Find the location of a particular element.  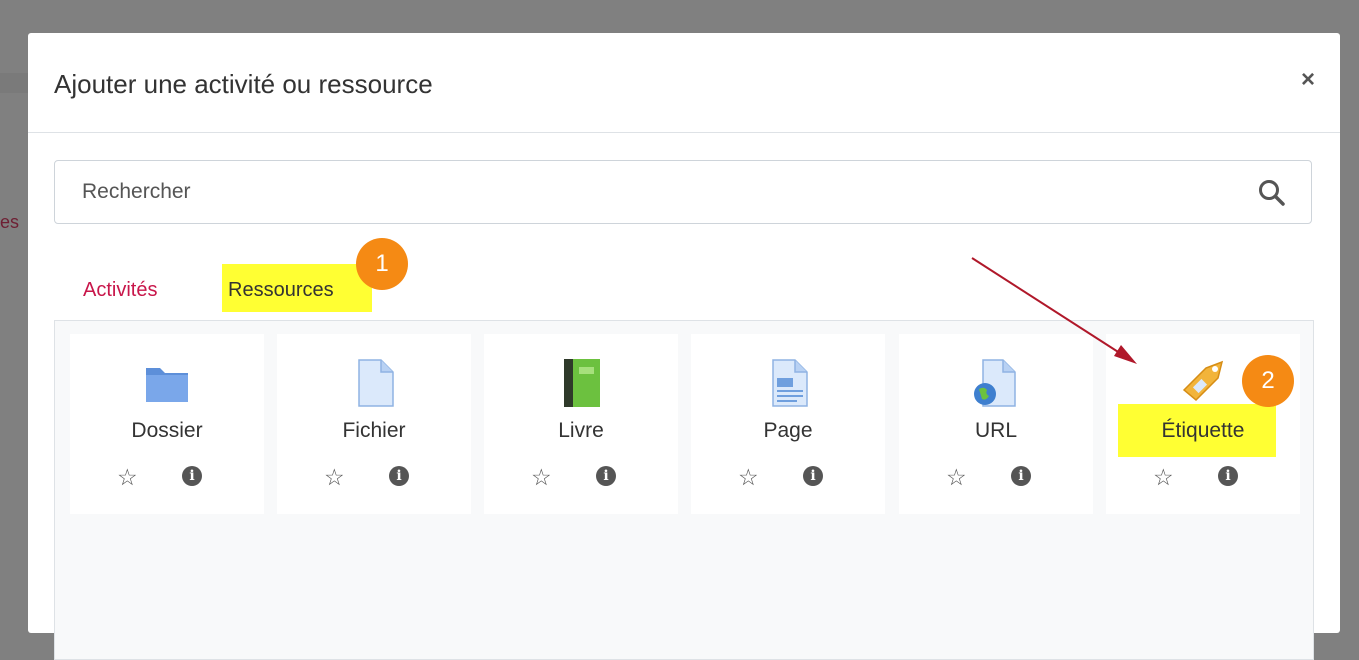

file-icon is located at coordinates (374, 383).